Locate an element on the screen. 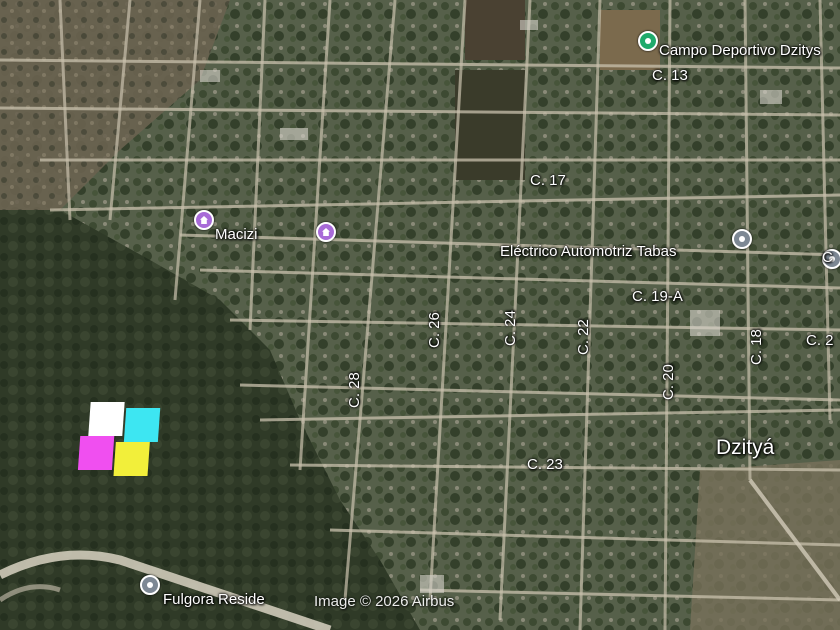  imagery-attribution: Image © 2026 Airbus is located at coordinates (384, 601).